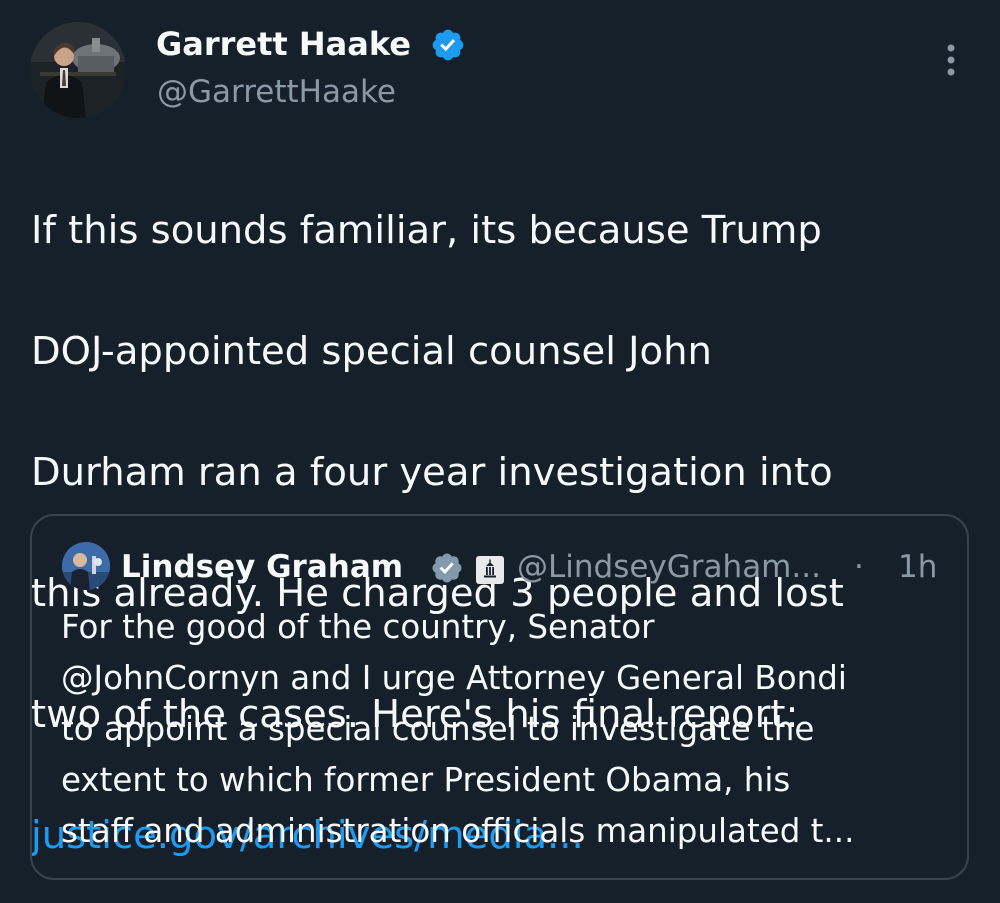  I want to click on verified-badge-gray-icon, so click(447, 568).